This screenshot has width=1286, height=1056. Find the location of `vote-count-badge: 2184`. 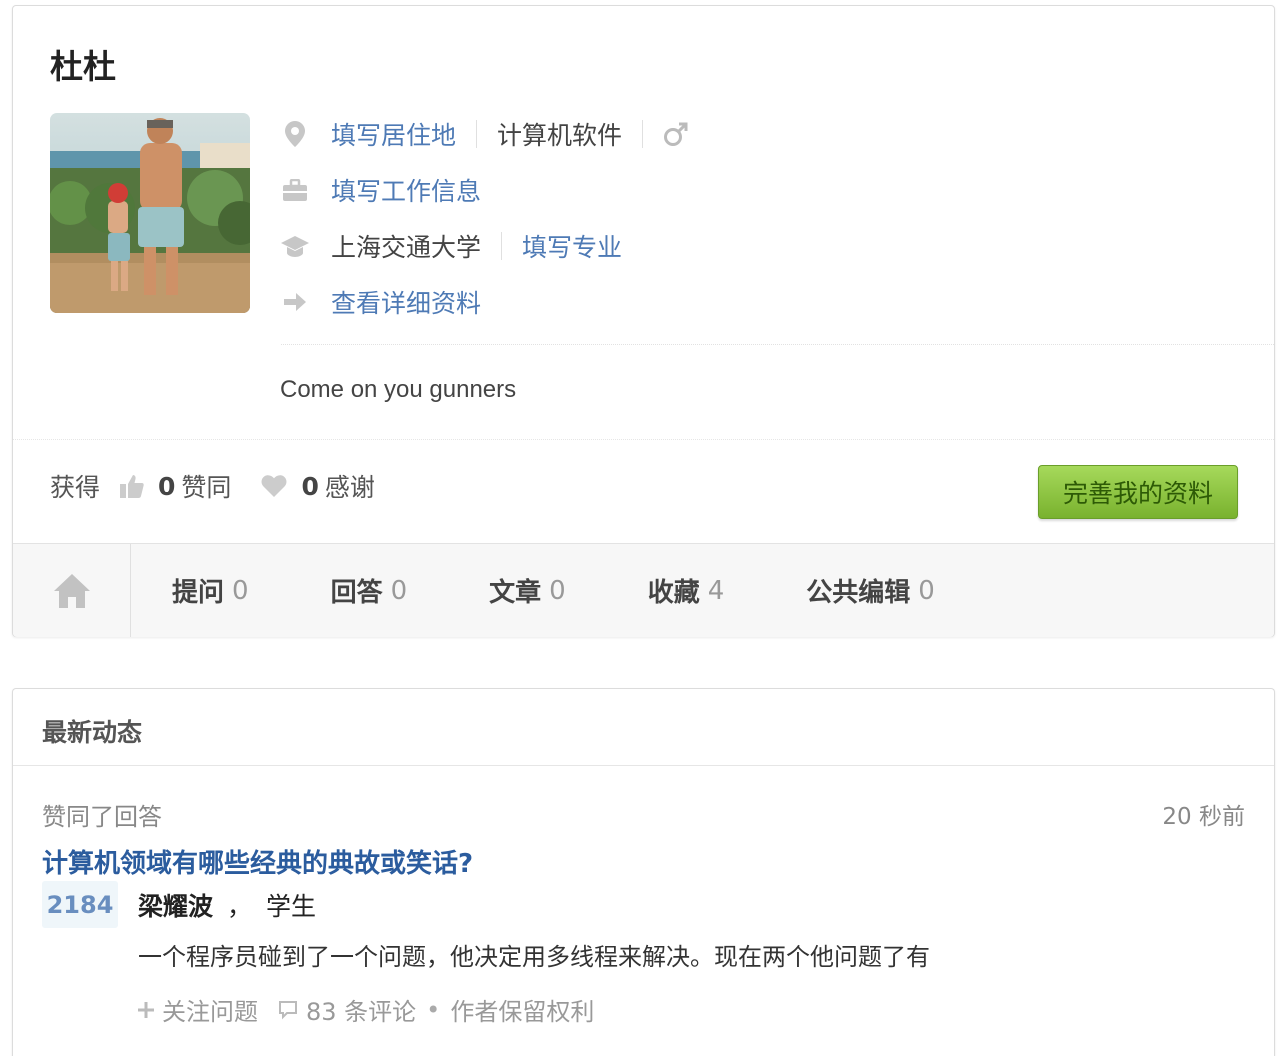

vote-count-badge: 2184 is located at coordinates (80, 904).